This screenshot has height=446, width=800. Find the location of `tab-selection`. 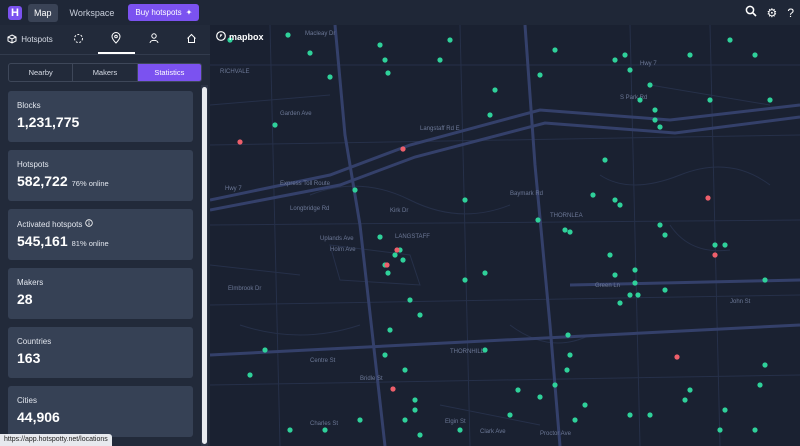

tab-selection is located at coordinates (79, 39).